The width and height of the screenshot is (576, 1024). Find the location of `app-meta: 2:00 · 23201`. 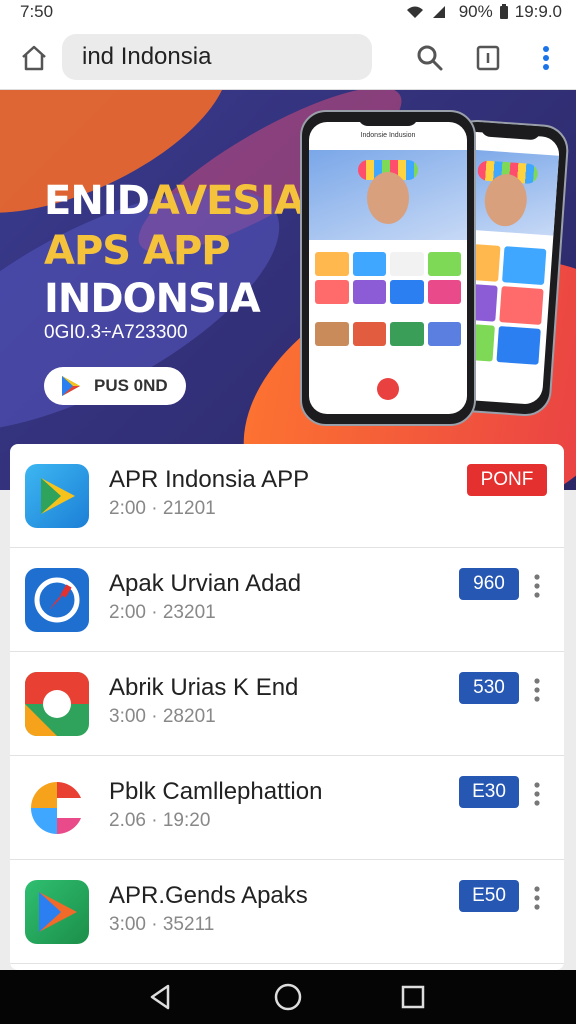

app-meta: 2:00 · 23201 is located at coordinates (162, 612).